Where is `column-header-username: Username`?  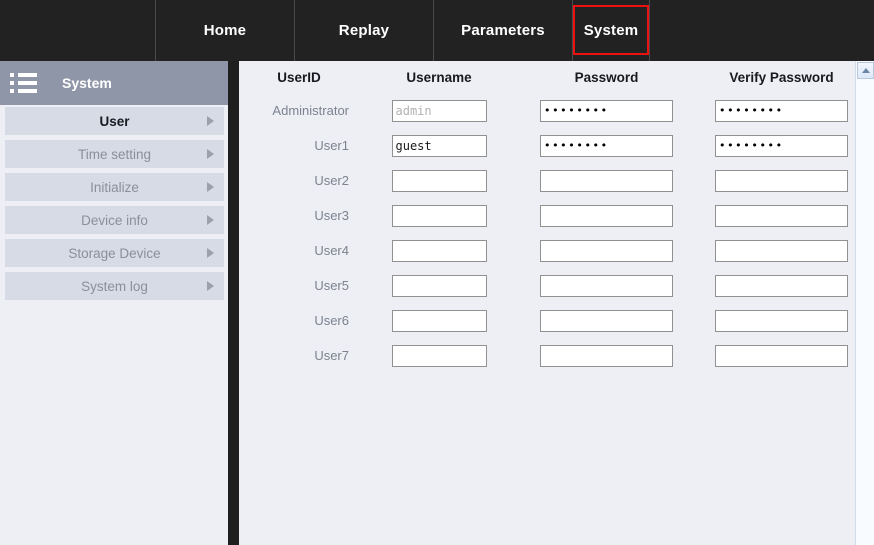 column-header-username: Username is located at coordinates (439, 77).